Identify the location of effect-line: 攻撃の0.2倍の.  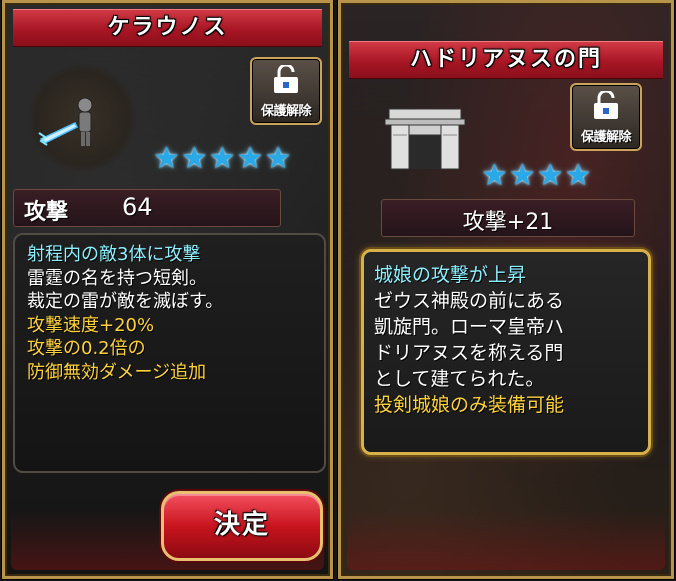
(86, 348).